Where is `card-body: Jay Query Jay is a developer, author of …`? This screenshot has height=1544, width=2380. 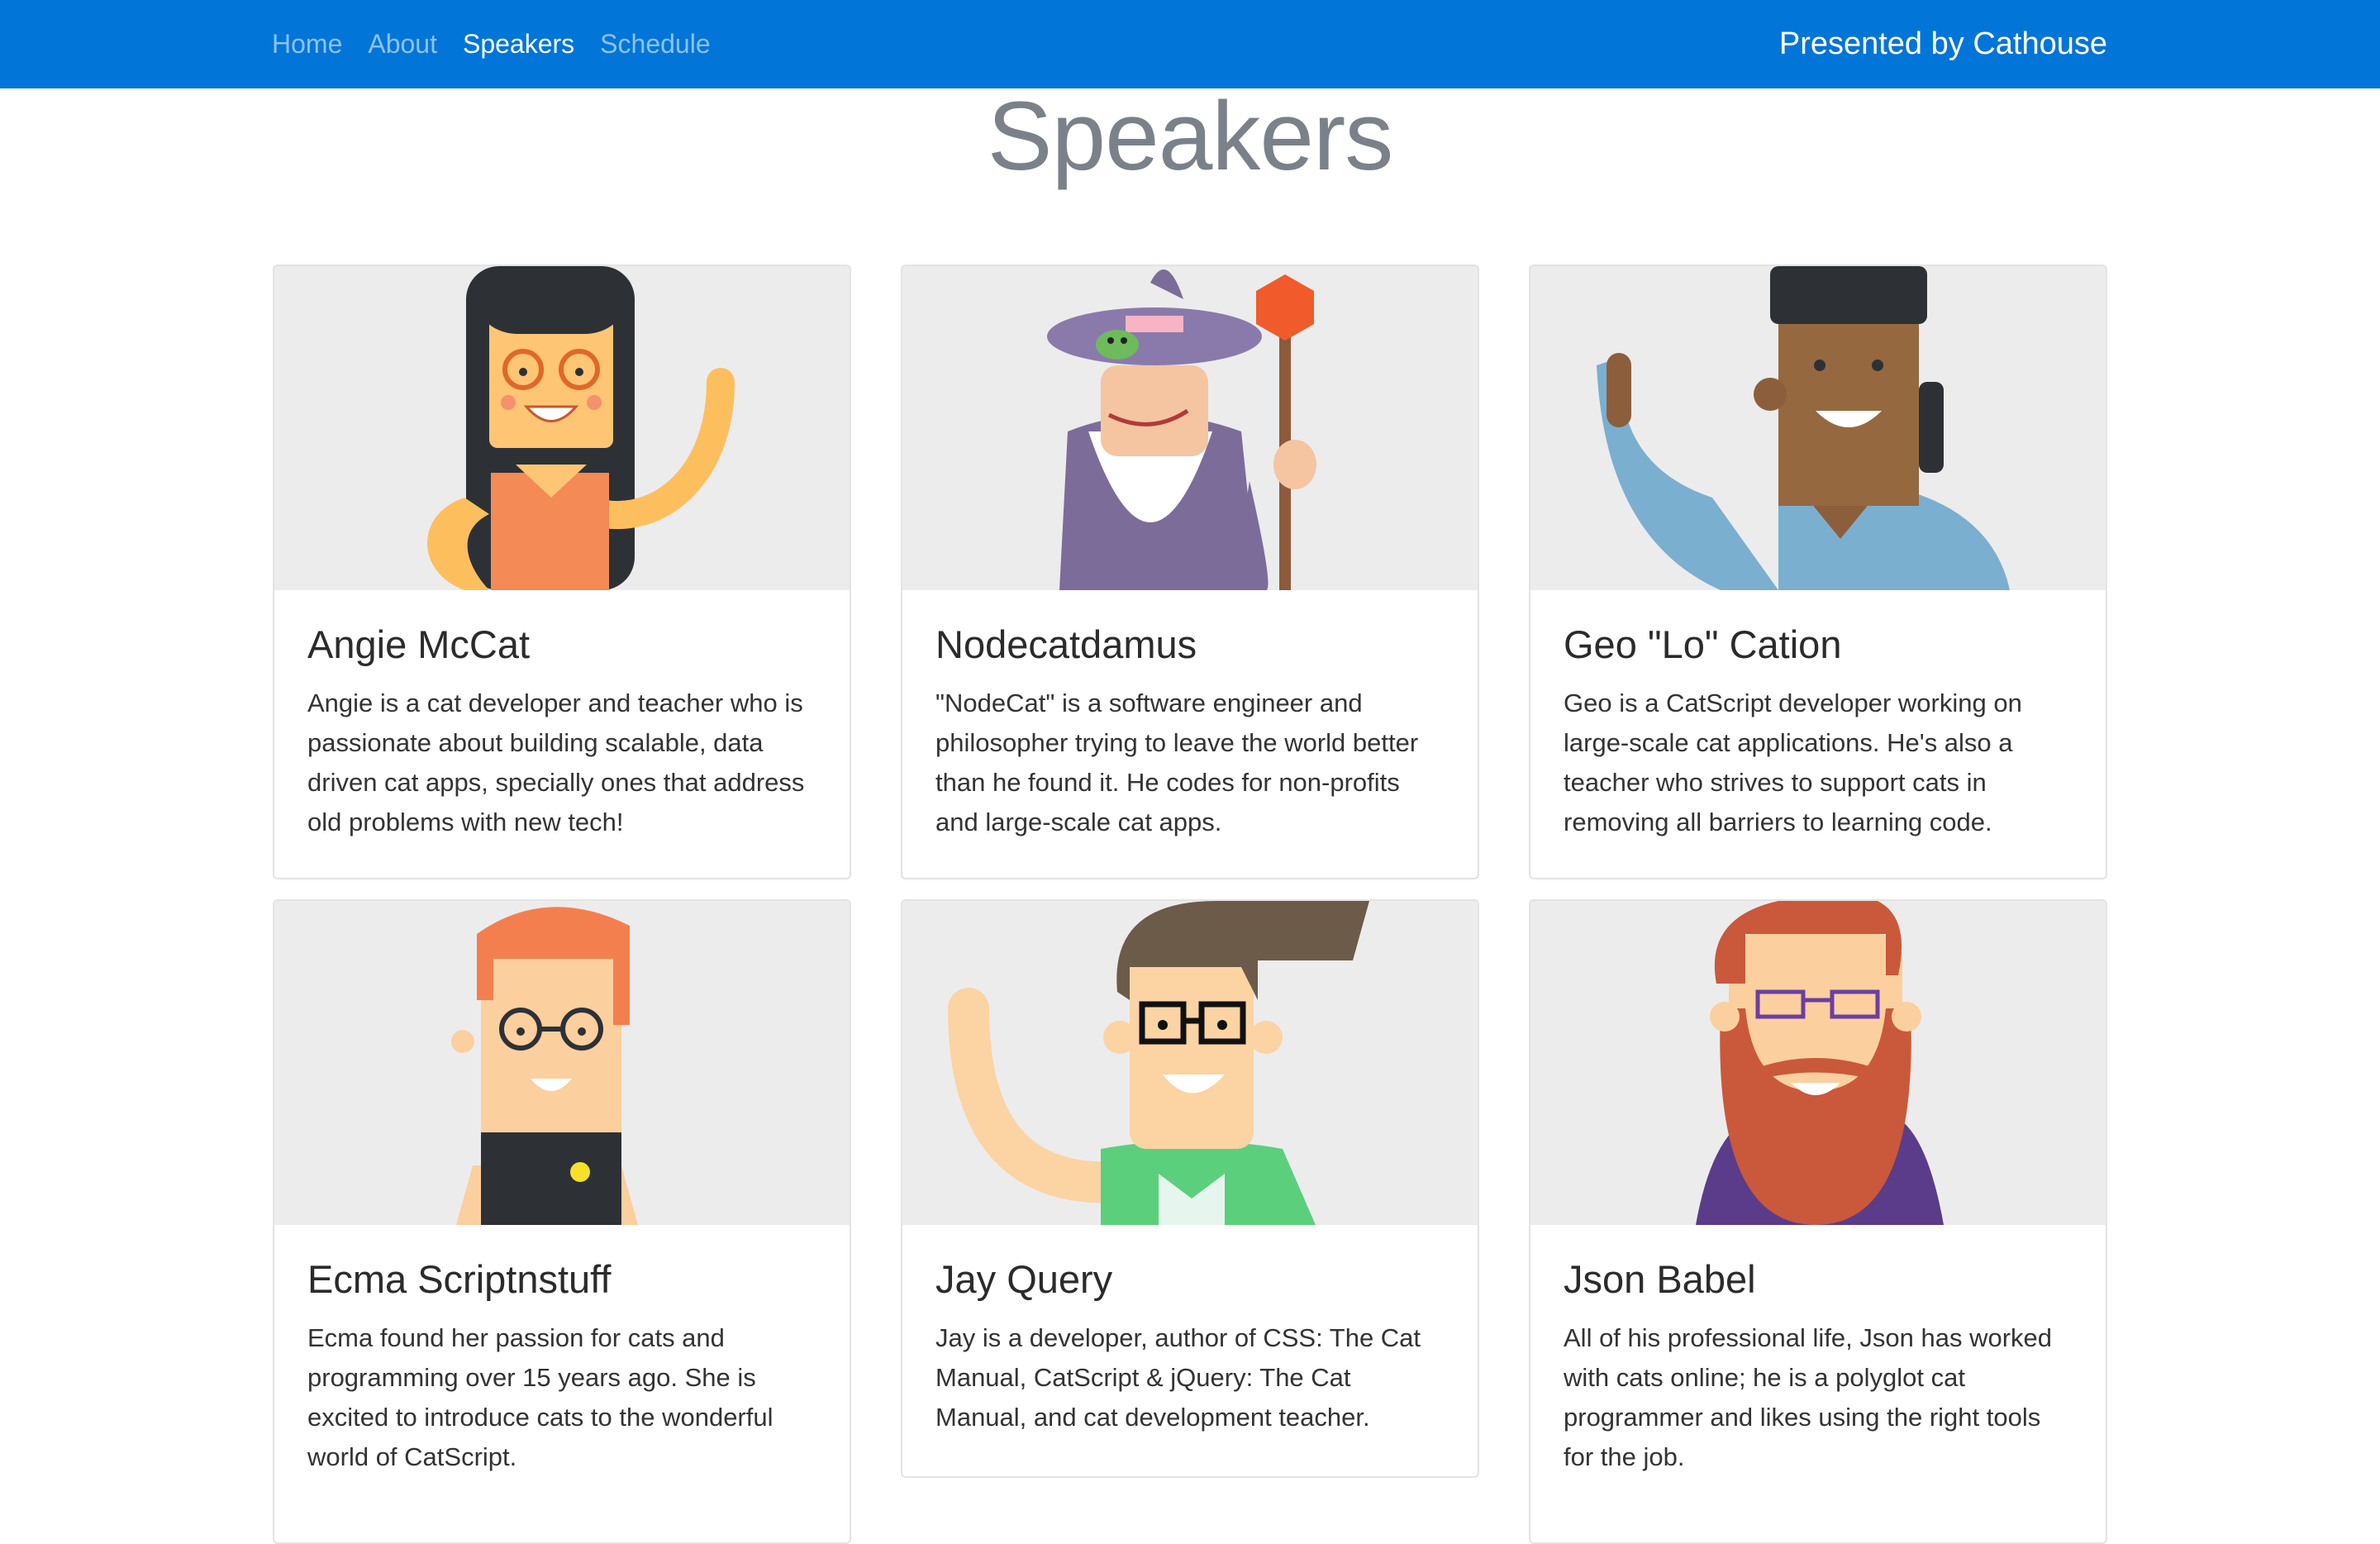 card-body: Jay Query Jay is a developer, author of … is located at coordinates (1190, 1331).